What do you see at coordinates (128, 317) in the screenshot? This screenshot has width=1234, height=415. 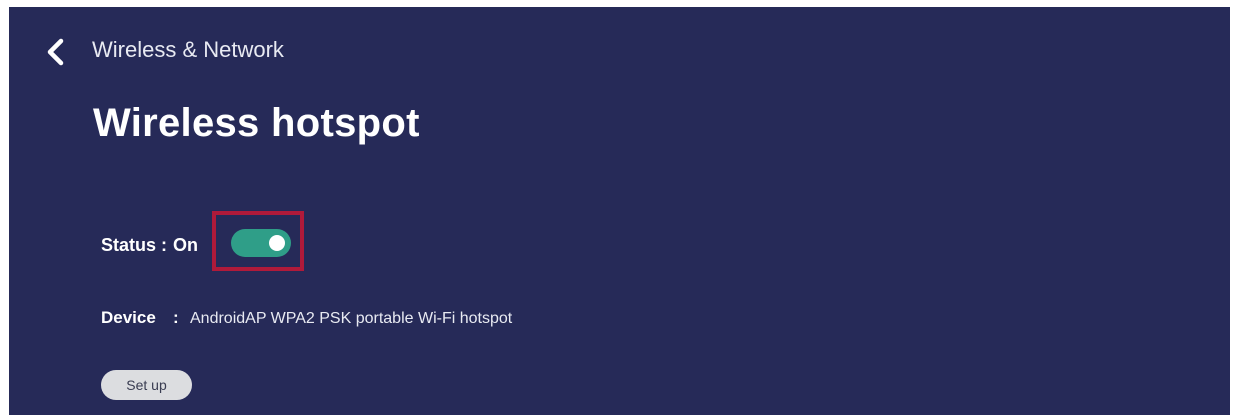 I see `device-label: Device` at bounding box center [128, 317].